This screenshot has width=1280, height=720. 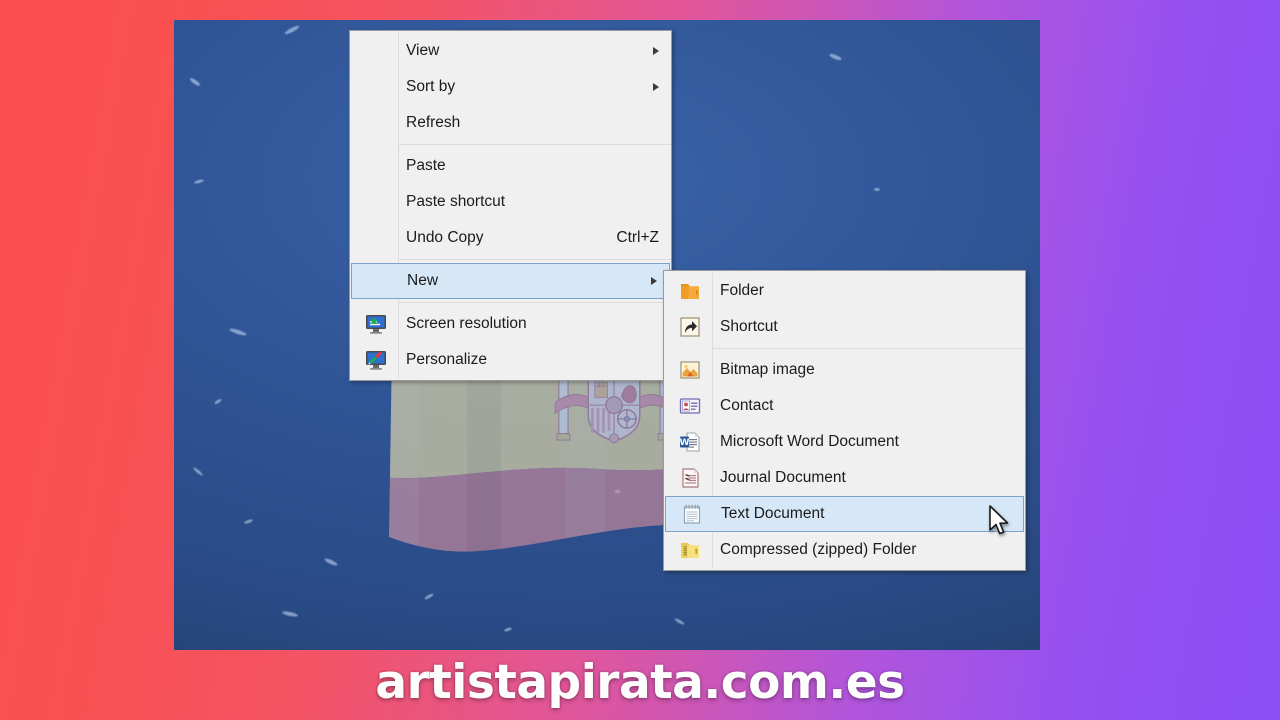 I want to click on menu-item-label: Screen resolution, so click(x=466, y=324).